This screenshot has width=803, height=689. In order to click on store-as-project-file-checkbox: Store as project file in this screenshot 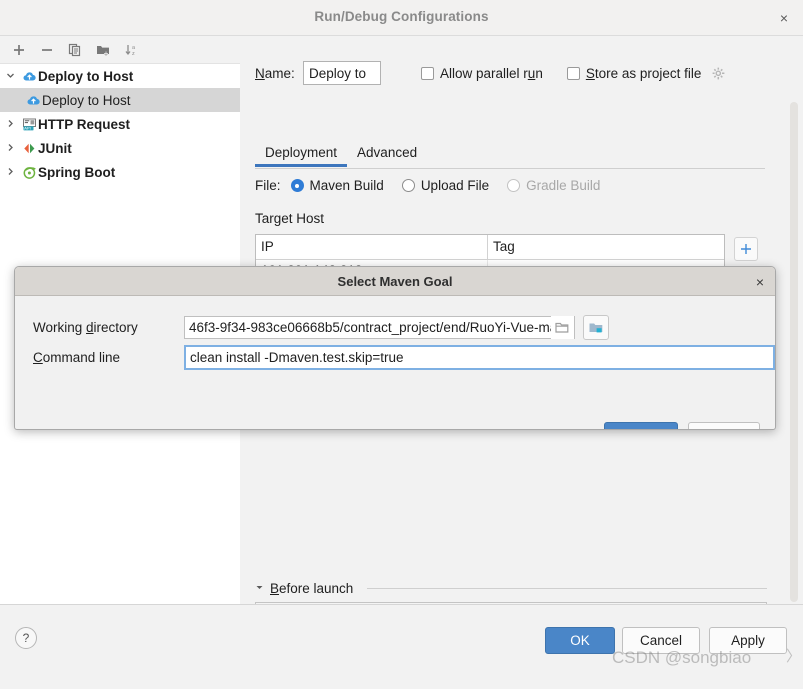, I will do `click(646, 73)`.